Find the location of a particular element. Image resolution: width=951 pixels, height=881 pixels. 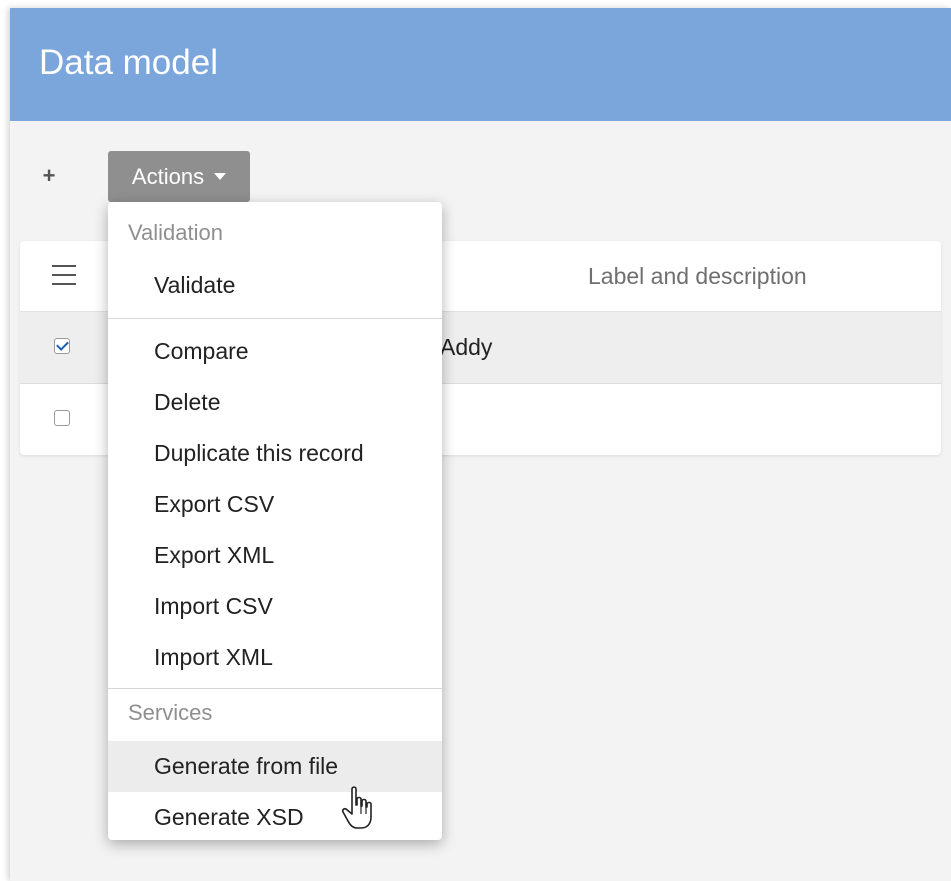

menu-item-export-csv: Export CSV is located at coordinates (275, 504).